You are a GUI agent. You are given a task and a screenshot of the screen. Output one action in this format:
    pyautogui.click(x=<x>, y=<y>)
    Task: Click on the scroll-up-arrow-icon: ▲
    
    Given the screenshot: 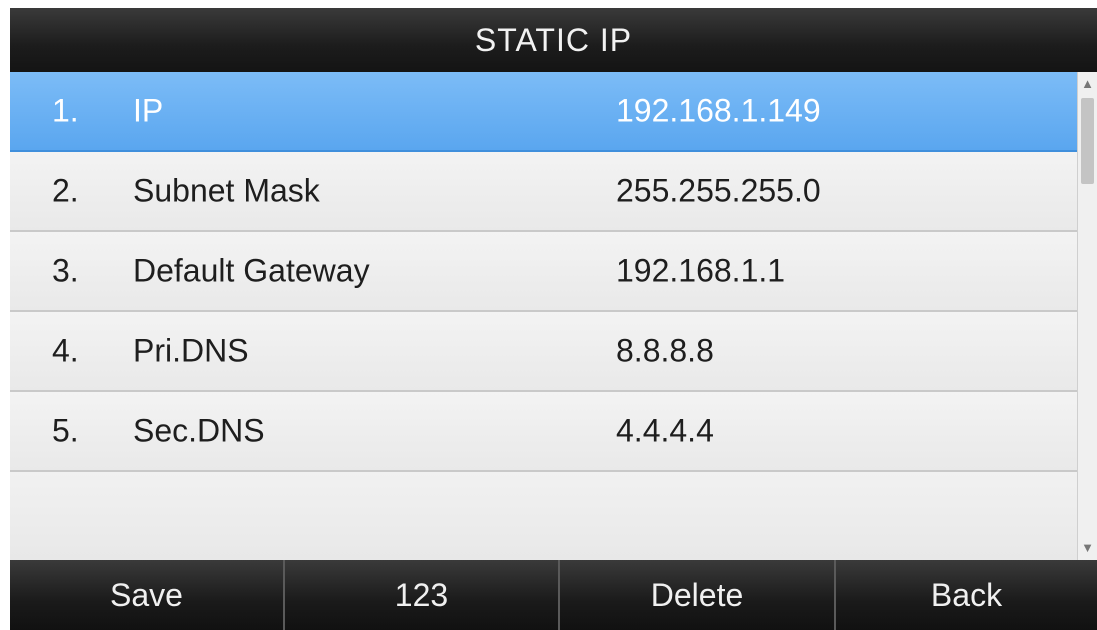 What is the action you would take?
    pyautogui.click(x=1087, y=84)
    